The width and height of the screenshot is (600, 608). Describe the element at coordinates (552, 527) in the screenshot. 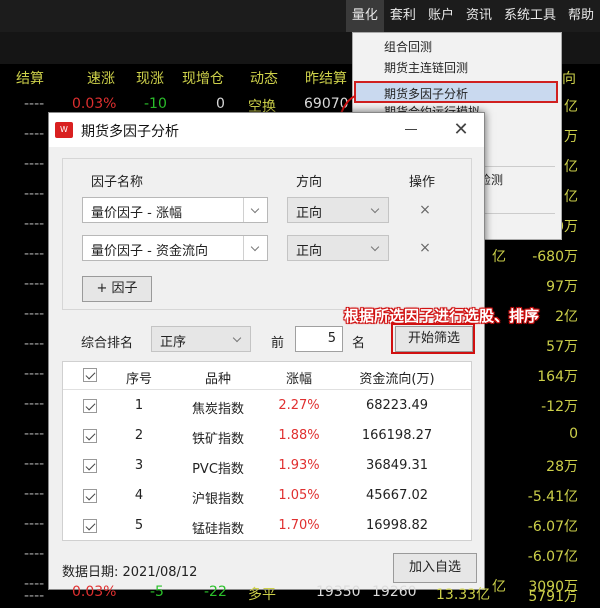

I see `row-tail: -6.07亿` at that location.